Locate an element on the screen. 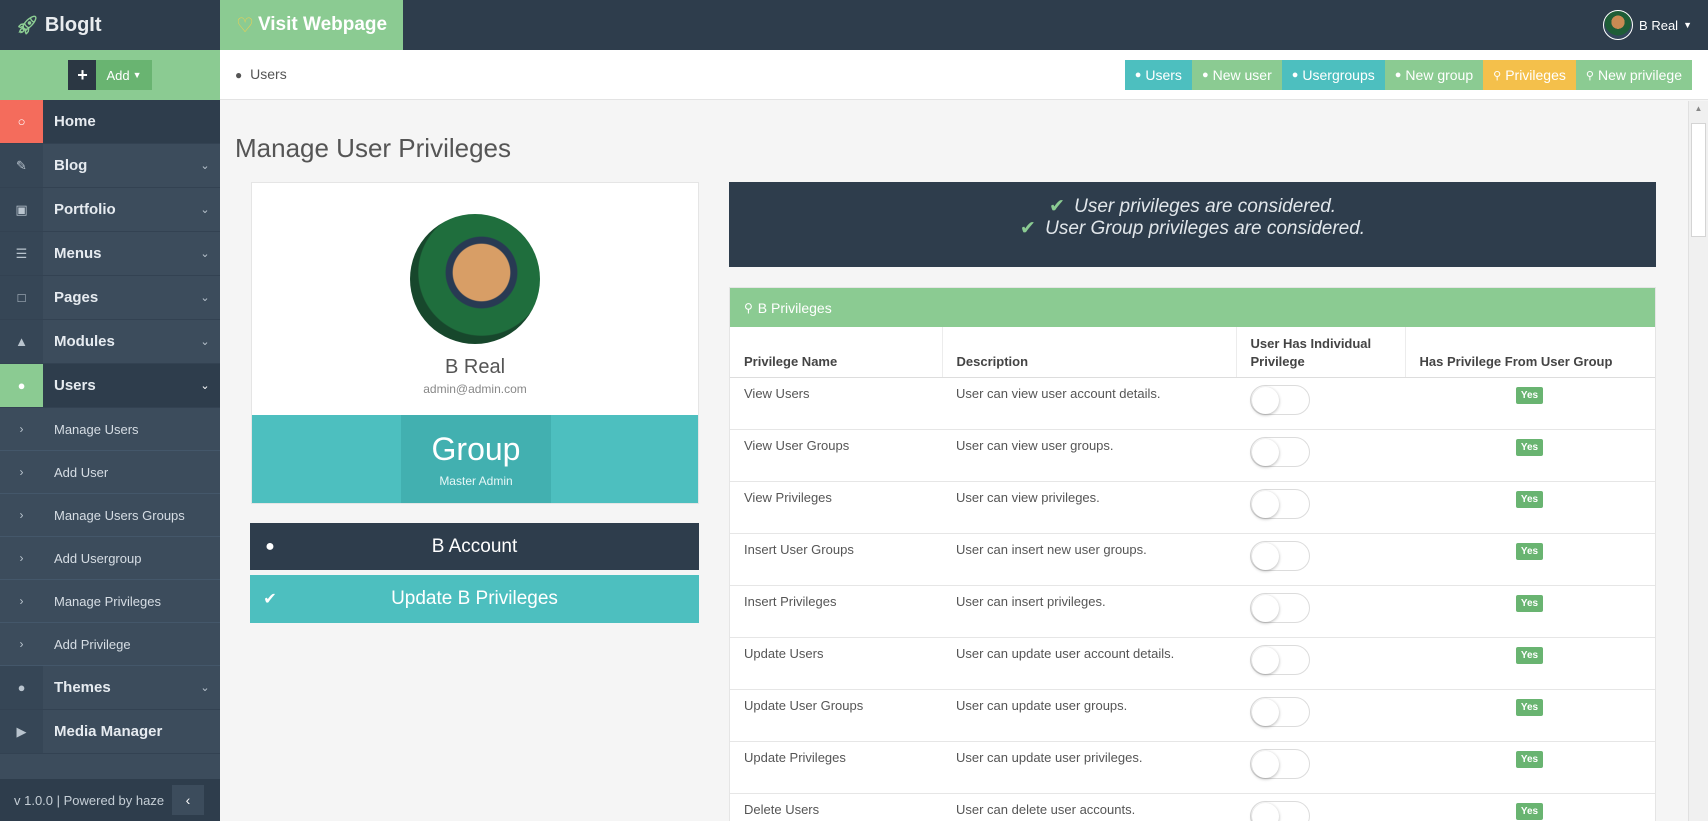 The width and height of the screenshot is (1708, 821). brand: 🚀︎ BlogIt is located at coordinates (110, 25).